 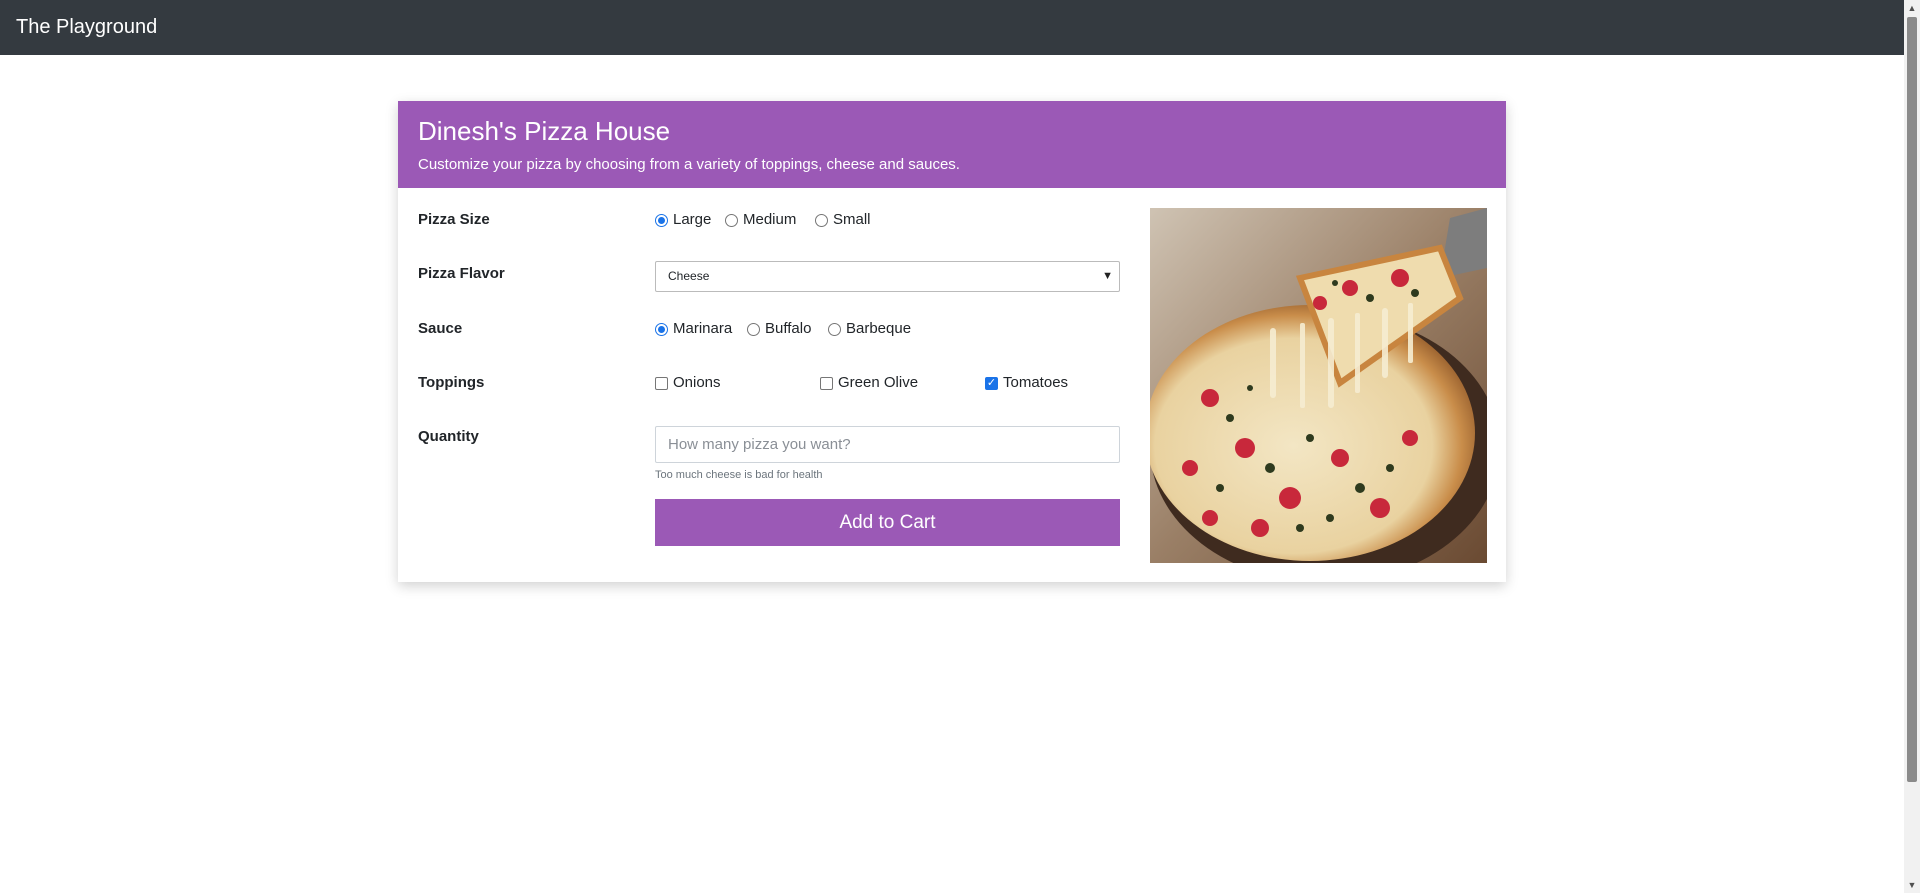 I want to click on sauce-radio-barbeque, so click(x=834, y=329).